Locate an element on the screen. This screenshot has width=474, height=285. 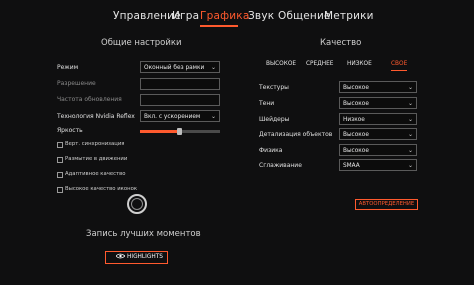
shadows-select: Высокое ⌄ is located at coordinates (378, 103).